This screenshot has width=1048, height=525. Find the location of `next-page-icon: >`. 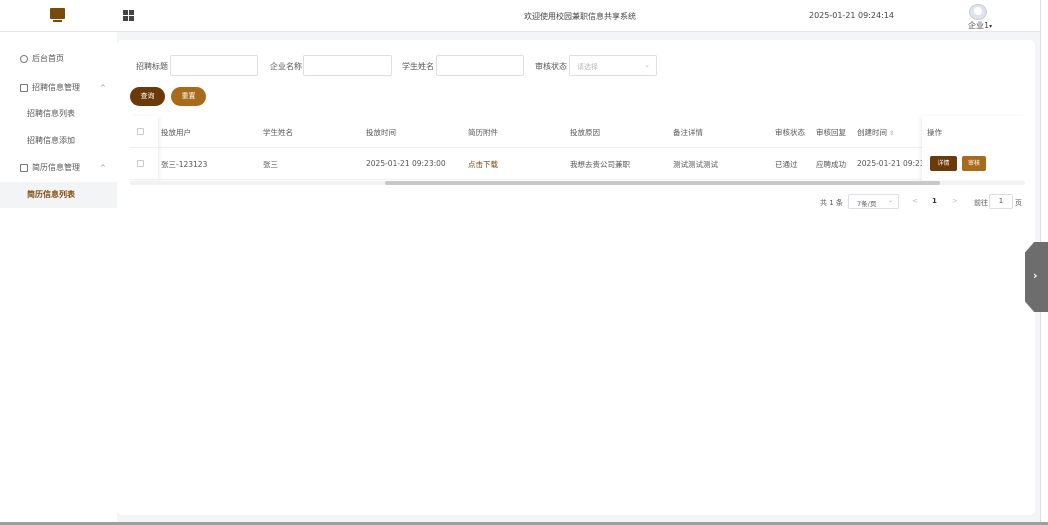

next-page-icon: > is located at coordinates (955, 201).